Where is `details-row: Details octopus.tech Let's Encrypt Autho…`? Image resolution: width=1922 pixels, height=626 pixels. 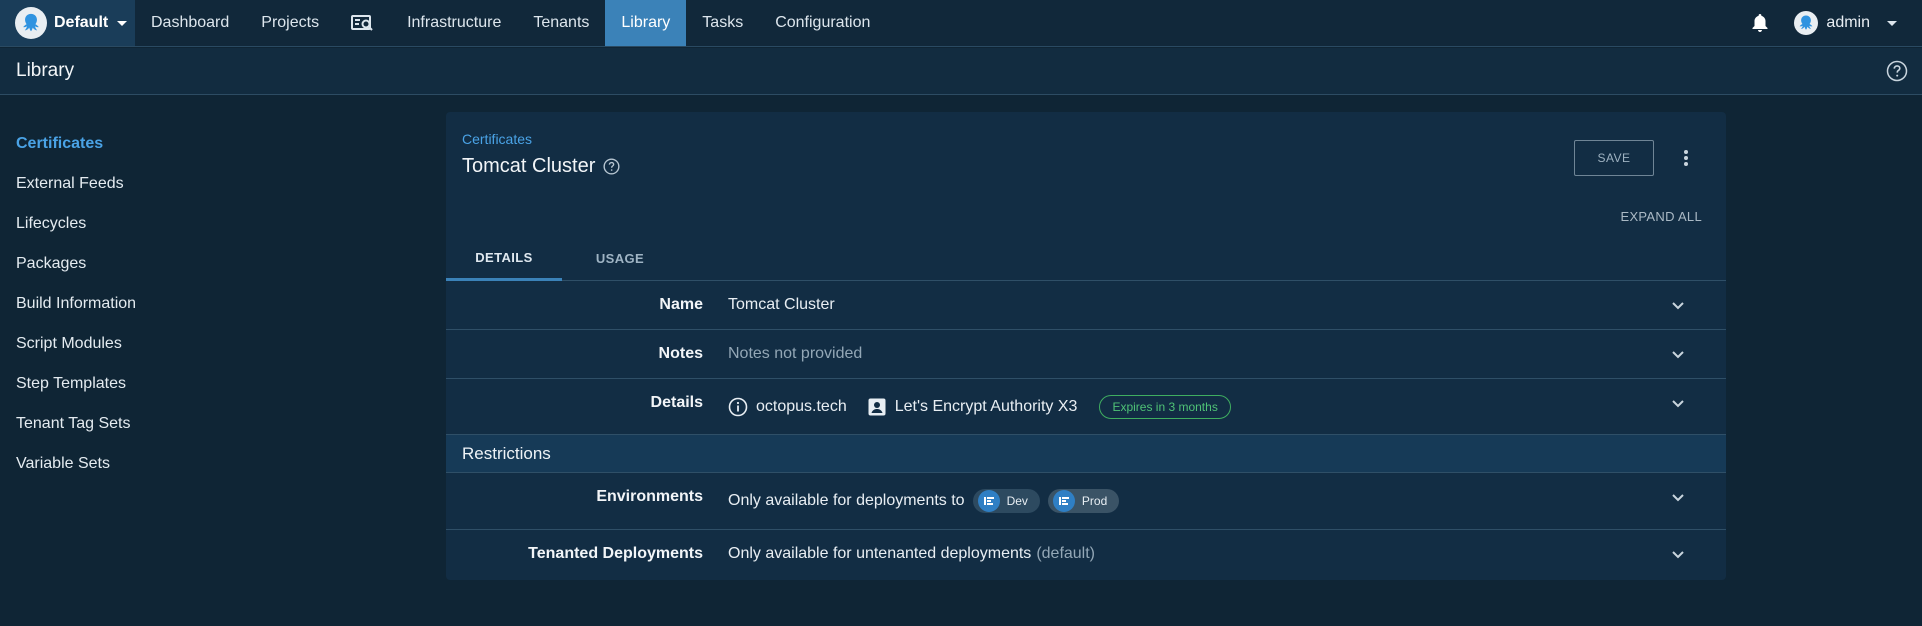
details-row: Details octopus.tech Let's Encrypt Autho… is located at coordinates (1086, 407).